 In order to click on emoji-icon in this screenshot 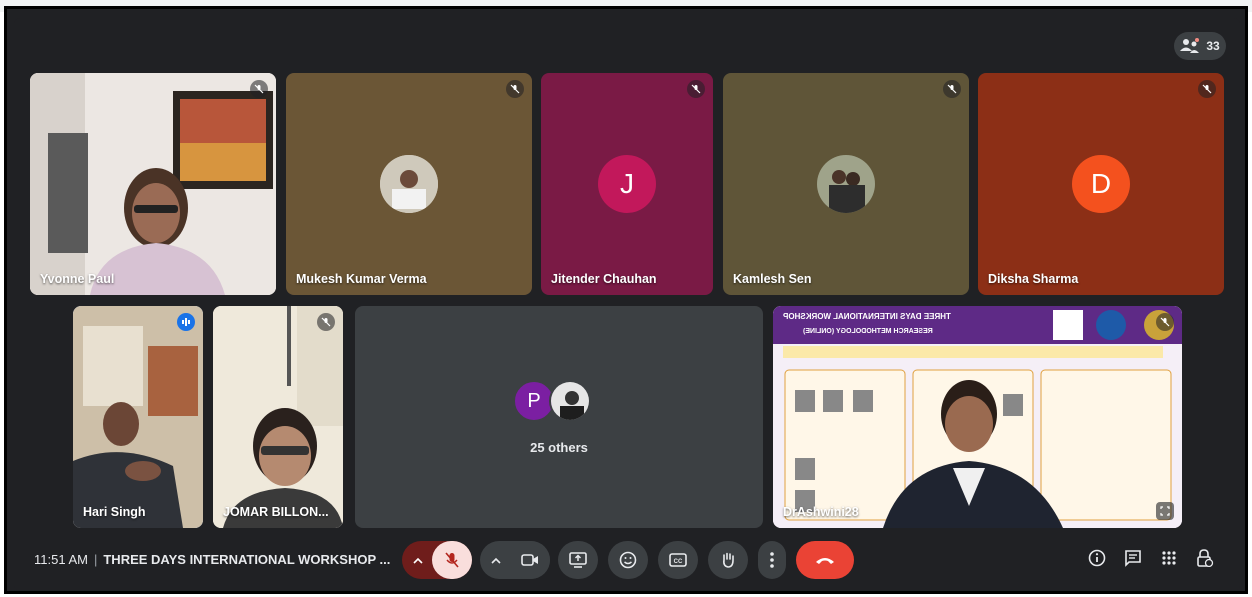, I will do `click(628, 560)`.